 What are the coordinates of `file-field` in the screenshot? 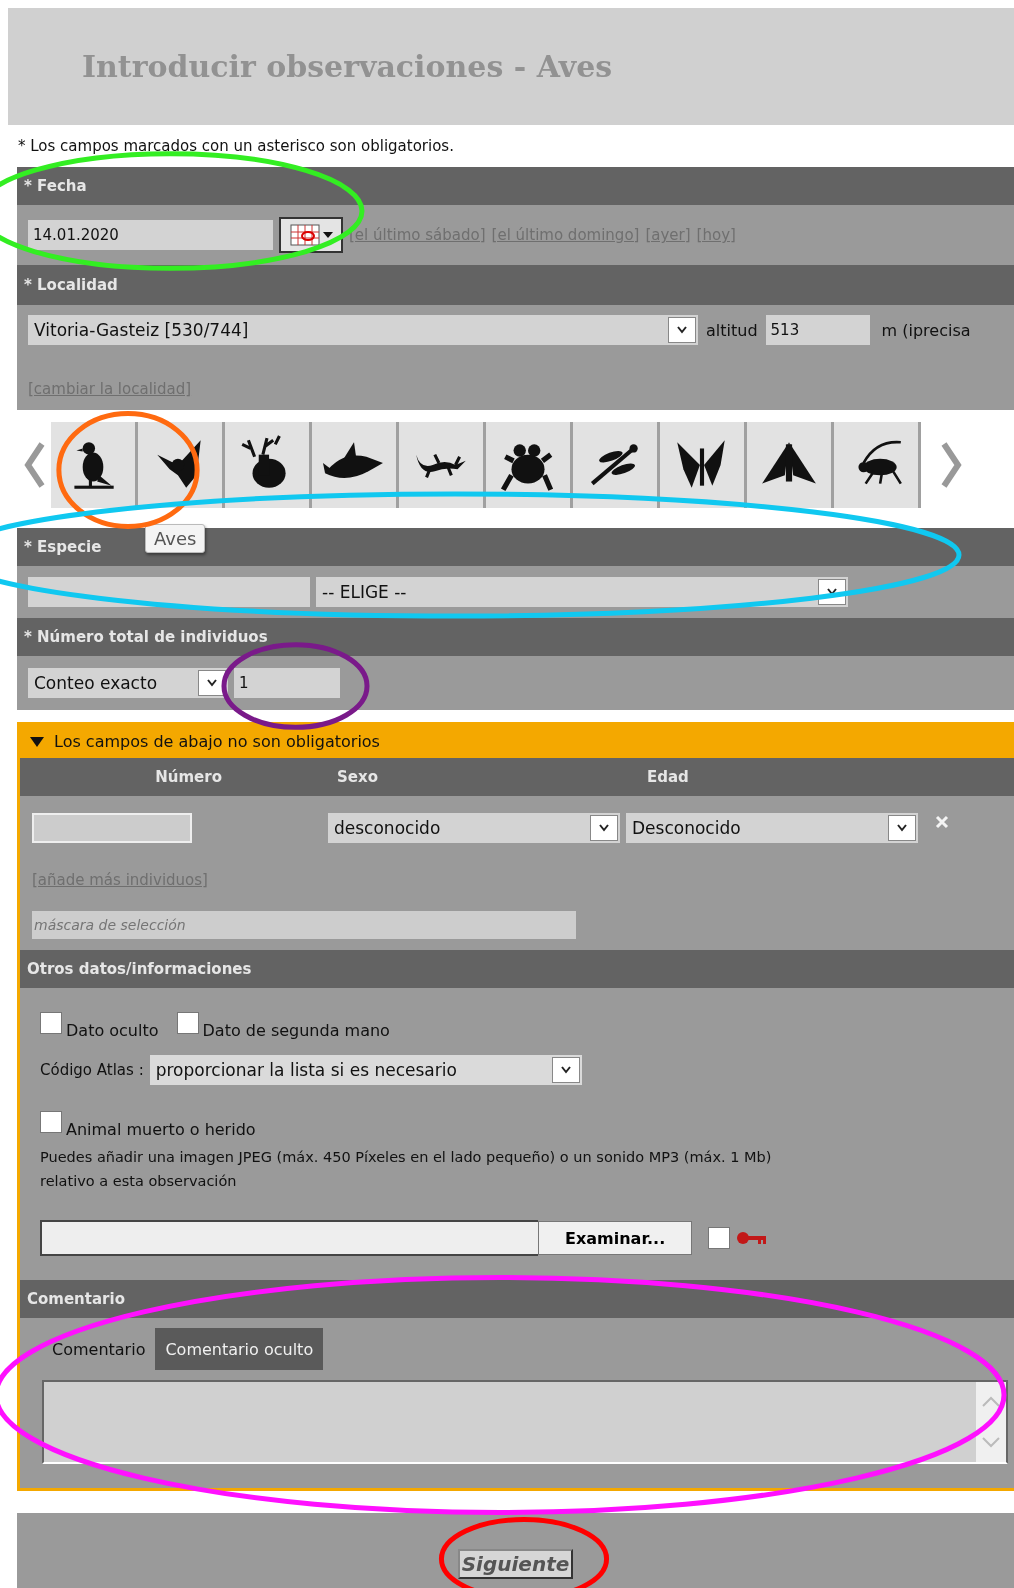 It's located at (289, 1238).